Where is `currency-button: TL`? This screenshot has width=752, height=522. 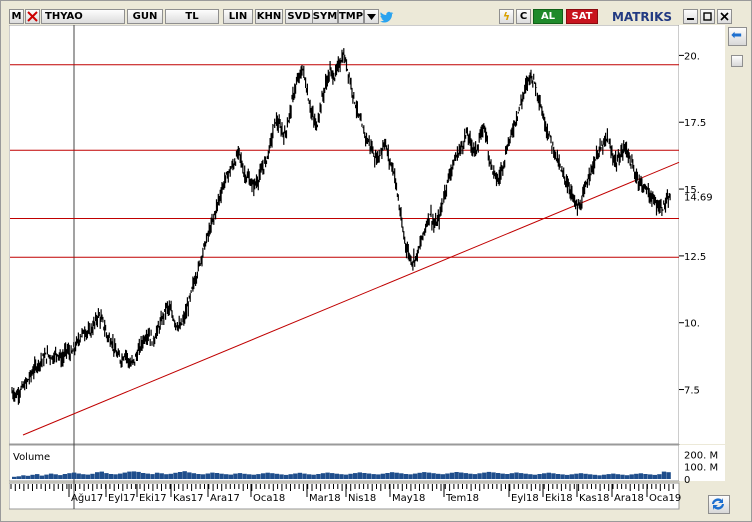
currency-button: TL is located at coordinates (192, 16).